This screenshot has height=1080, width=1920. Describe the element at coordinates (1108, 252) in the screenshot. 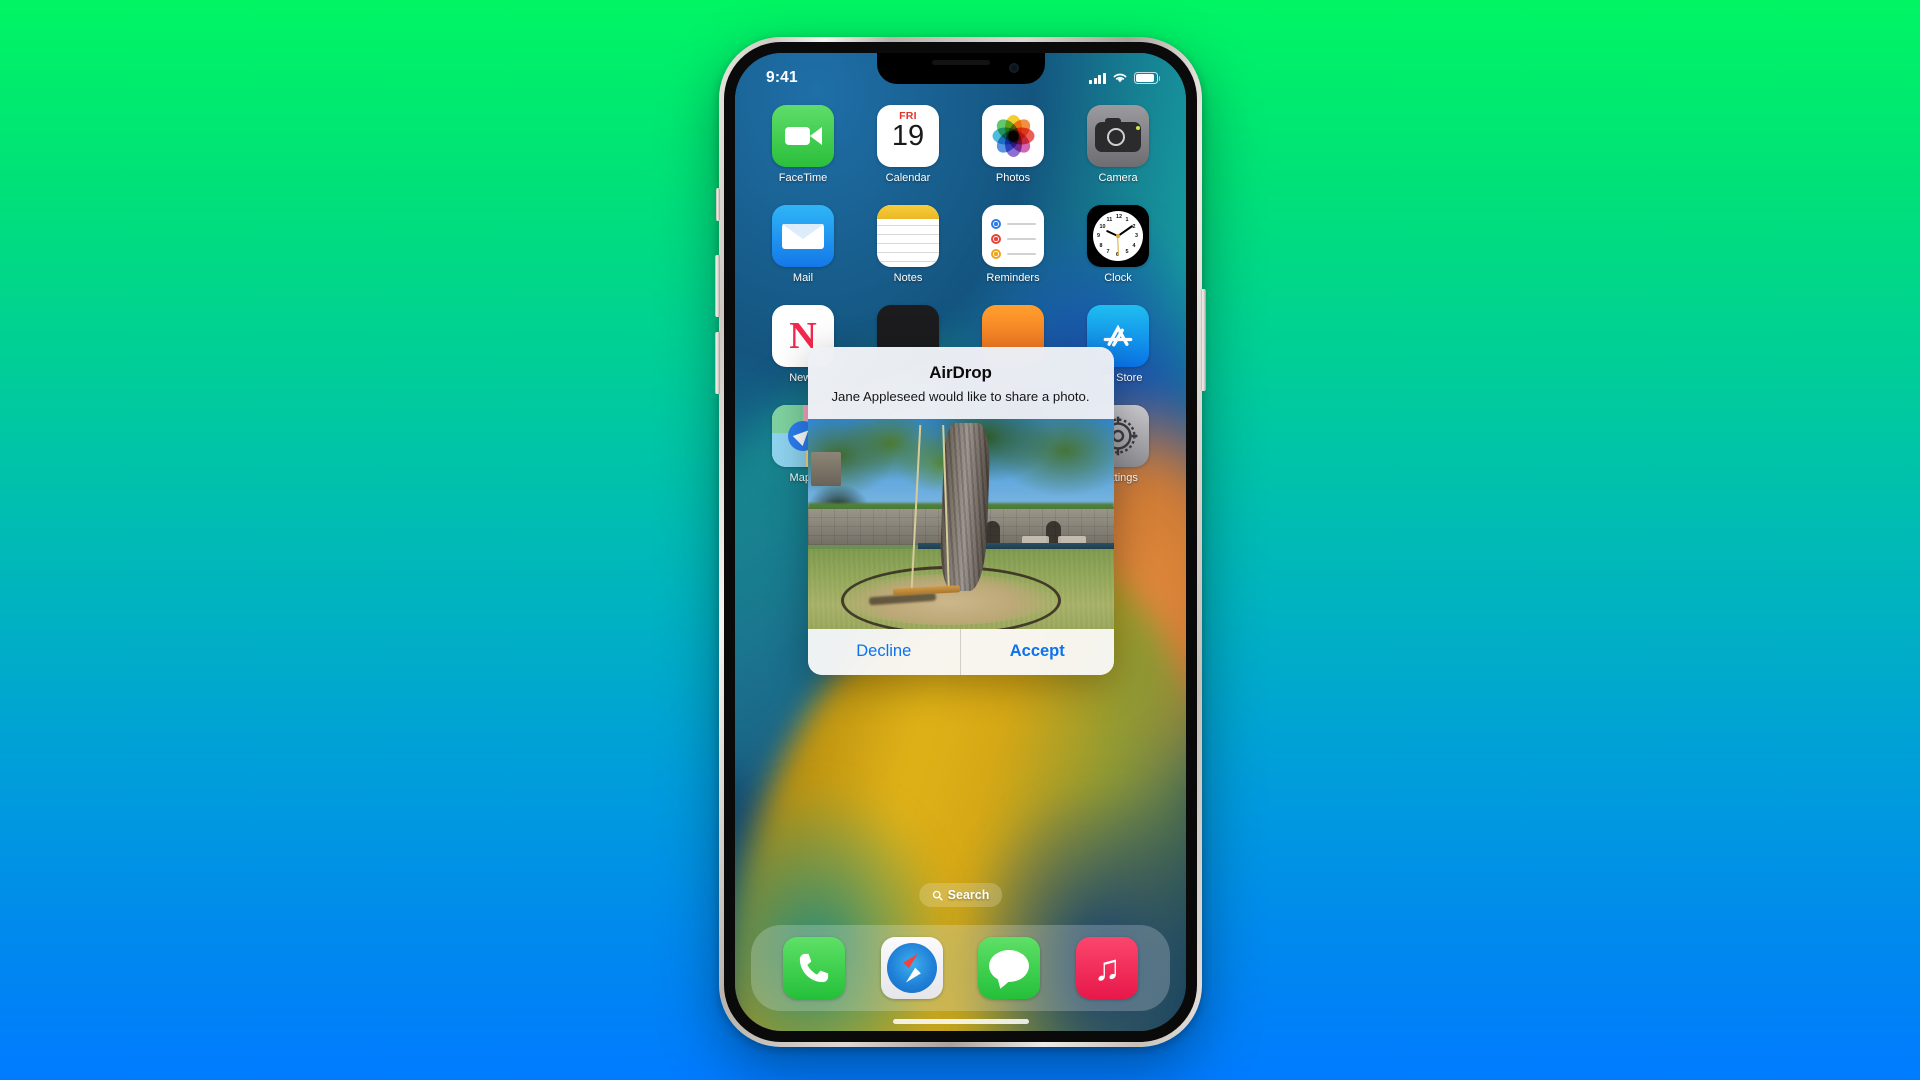

I see `clock-hour-number: 7` at that location.